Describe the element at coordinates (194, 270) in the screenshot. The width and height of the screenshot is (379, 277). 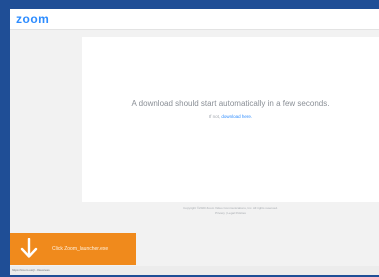
I see `status-bar-url: https://zoom.us/j/...#success` at that location.